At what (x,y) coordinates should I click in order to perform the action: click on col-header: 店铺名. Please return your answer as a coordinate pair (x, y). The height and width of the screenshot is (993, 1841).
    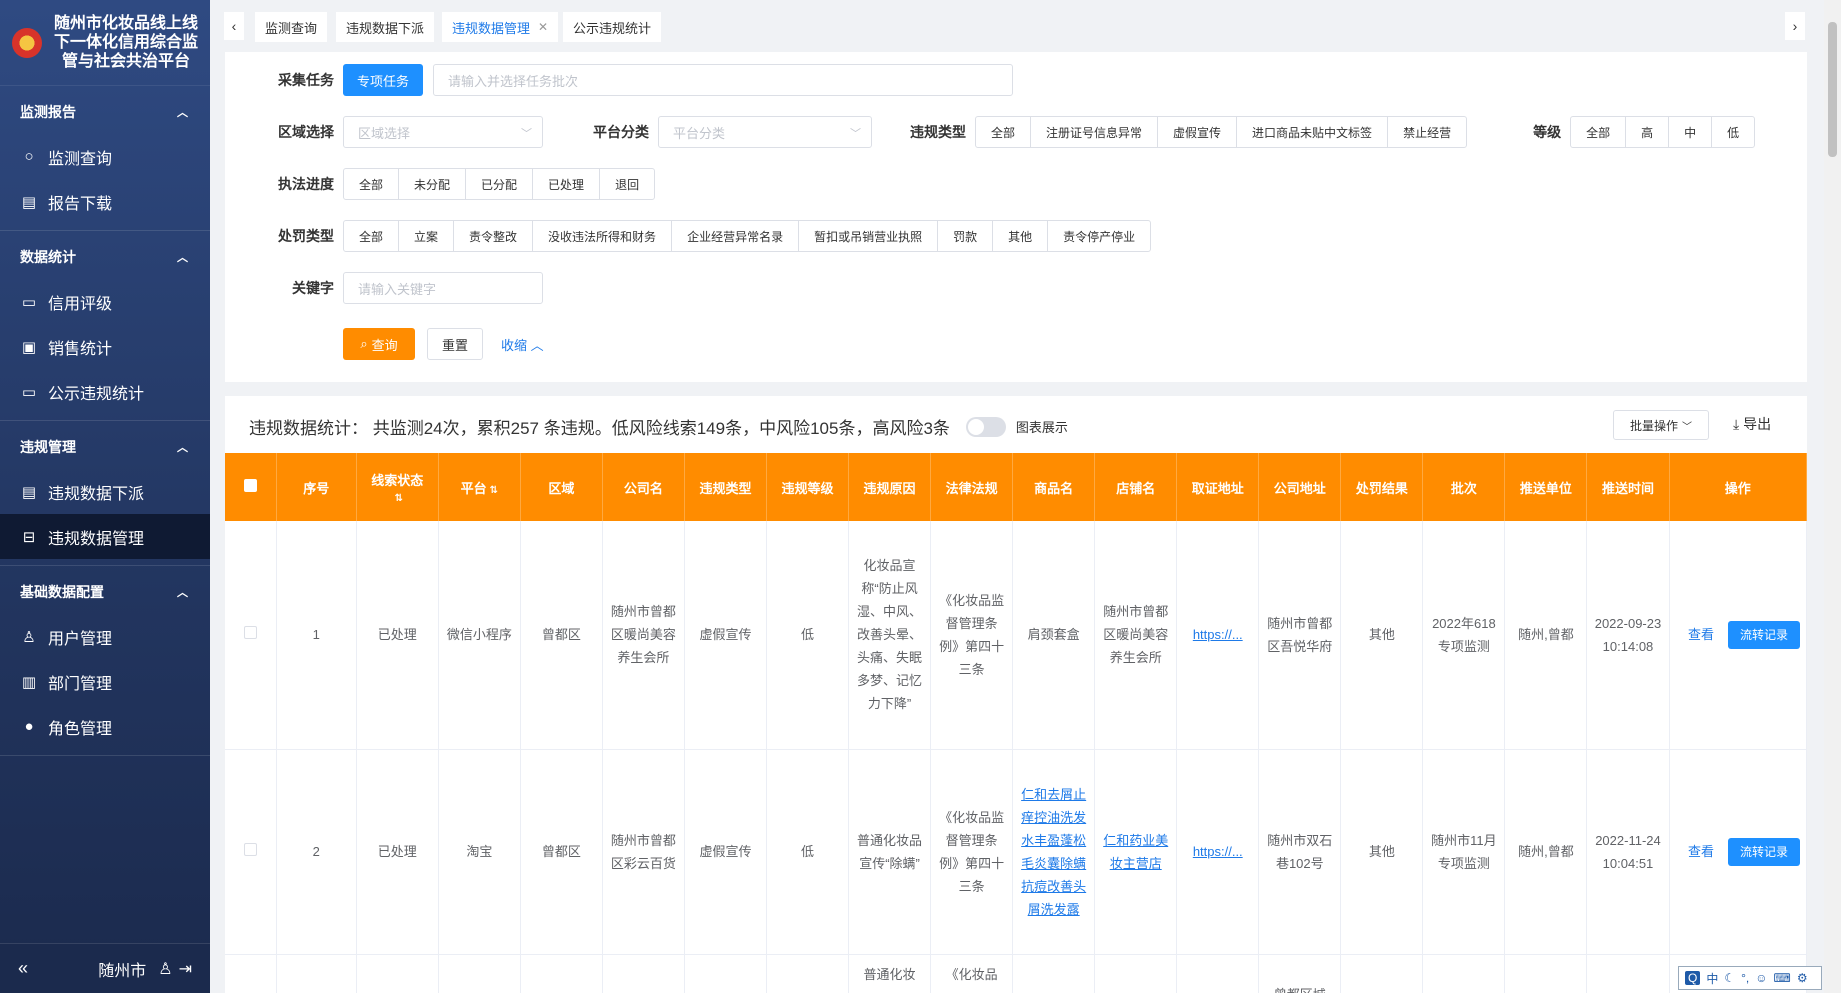
    Looking at the image, I should click on (1136, 487).